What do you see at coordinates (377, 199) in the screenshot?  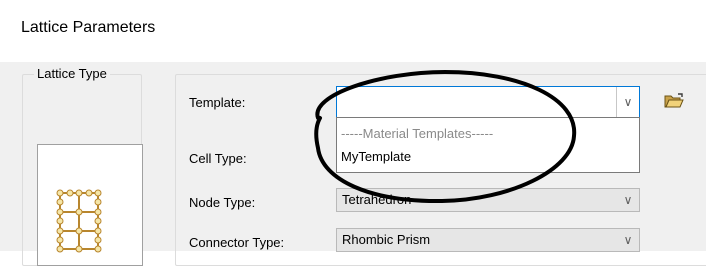 I see `node-type-value: Tetrahedron` at bounding box center [377, 199].